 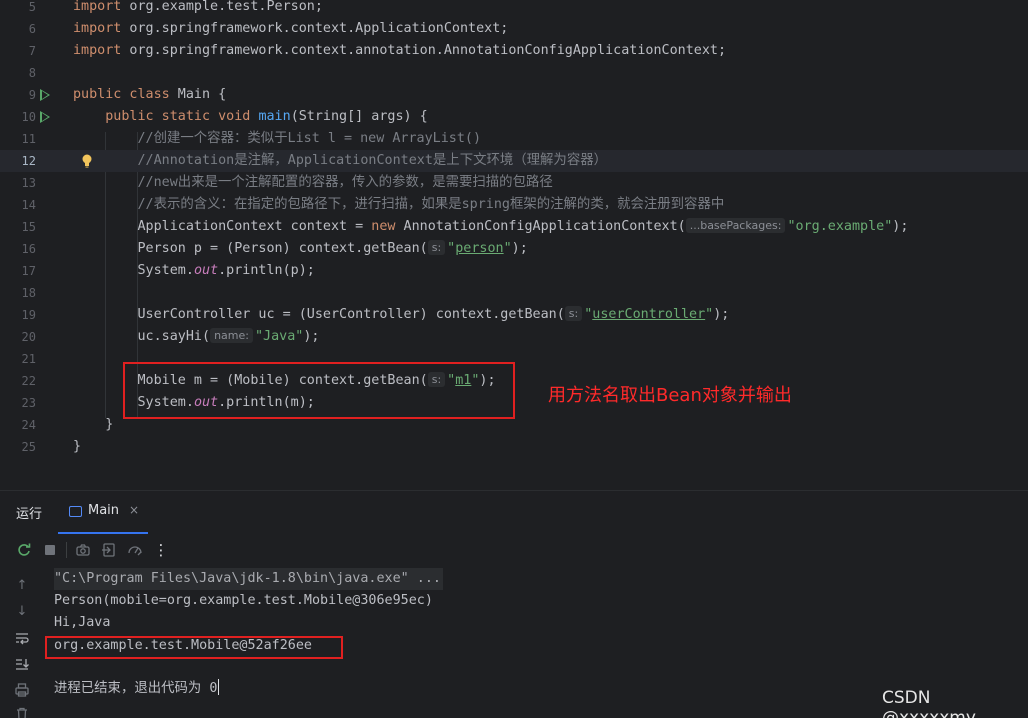 I want to click on line-number: 7, so click(x=32, y=51).